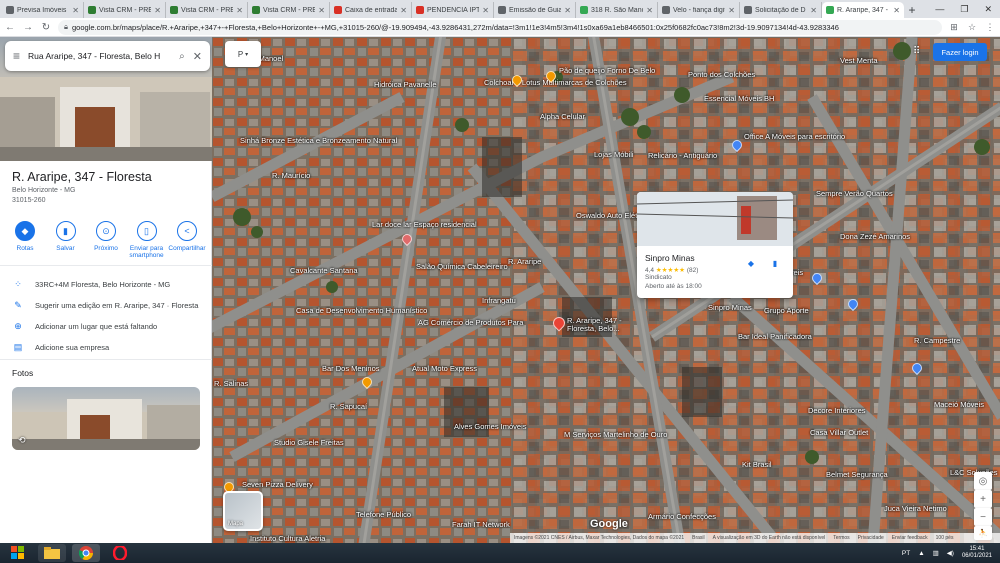 The height and width of the screenshot is (563, 1000). Describe the element at coordinates (187, 240) in the screenshot. I see `action-share-button: < Compartilhar` at that location.